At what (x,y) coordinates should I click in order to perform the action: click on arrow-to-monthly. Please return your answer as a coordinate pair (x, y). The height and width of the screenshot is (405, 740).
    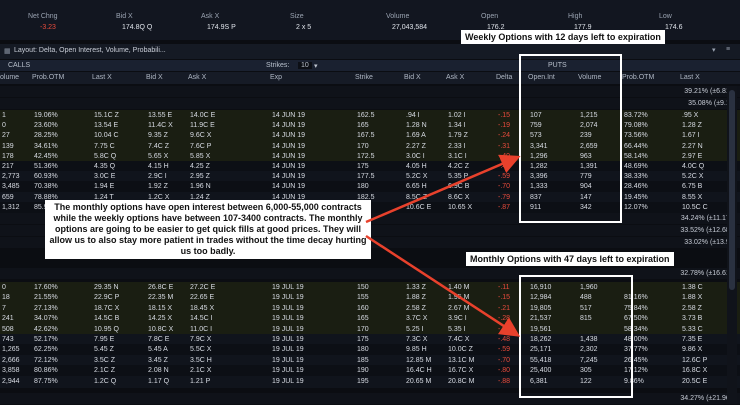
    Looking at the image, I should click on (443, 285).